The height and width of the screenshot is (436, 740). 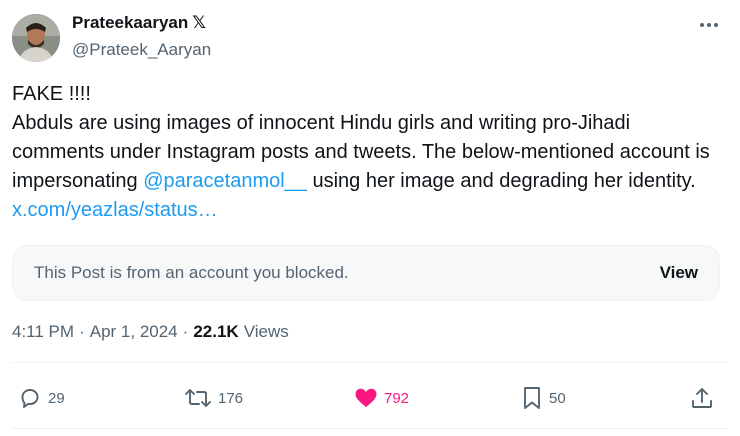 I want to click on author-display-name: Prateekaaryan, so click(x=130, y=23).